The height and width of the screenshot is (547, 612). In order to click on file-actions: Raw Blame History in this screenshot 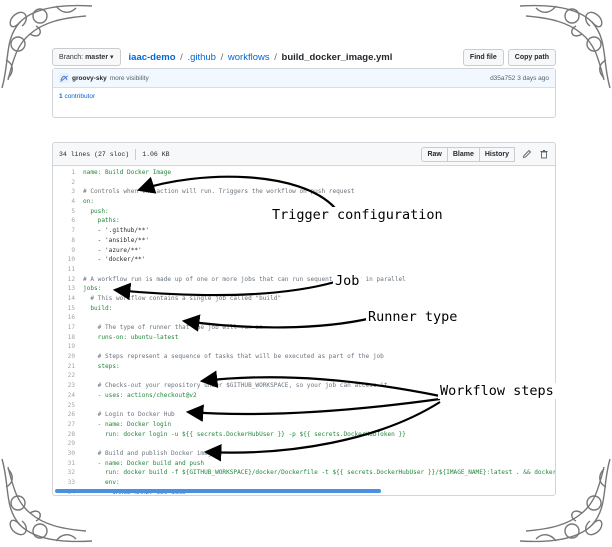, I will do `click(485, 154)`.